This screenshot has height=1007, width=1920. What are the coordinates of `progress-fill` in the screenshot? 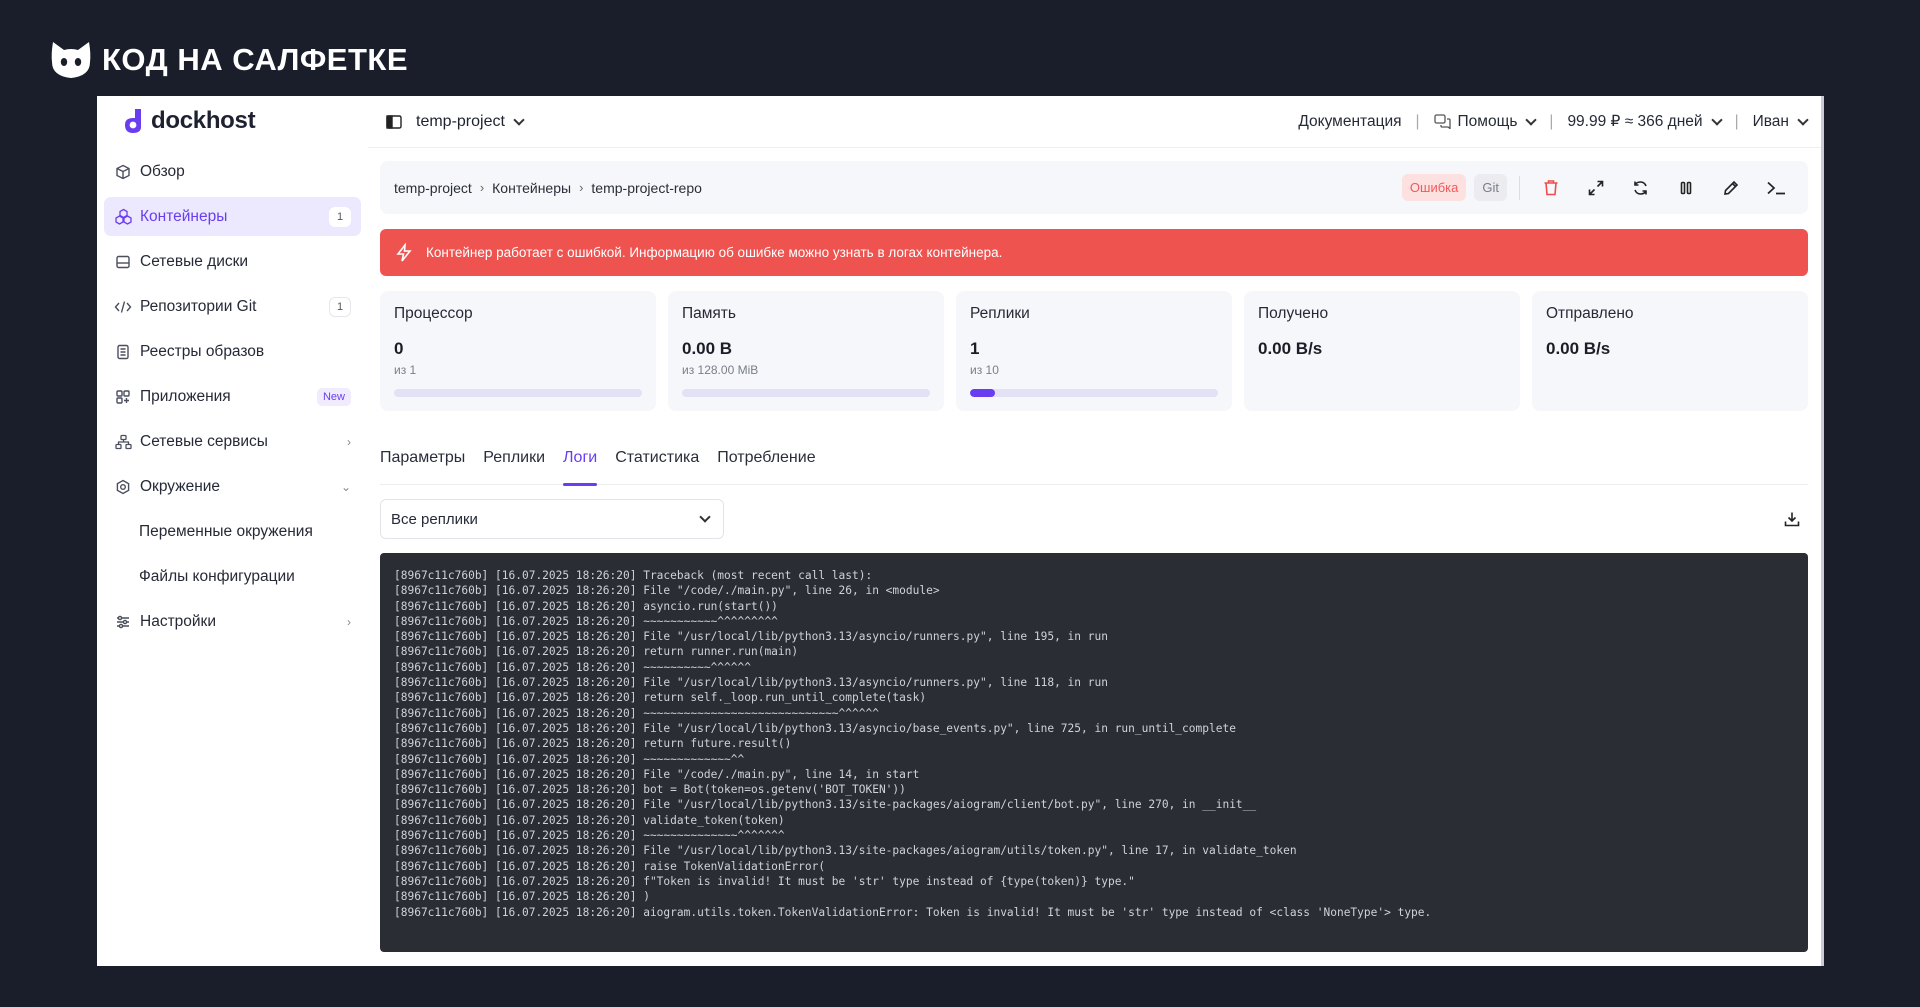 It's located at (982, 393).